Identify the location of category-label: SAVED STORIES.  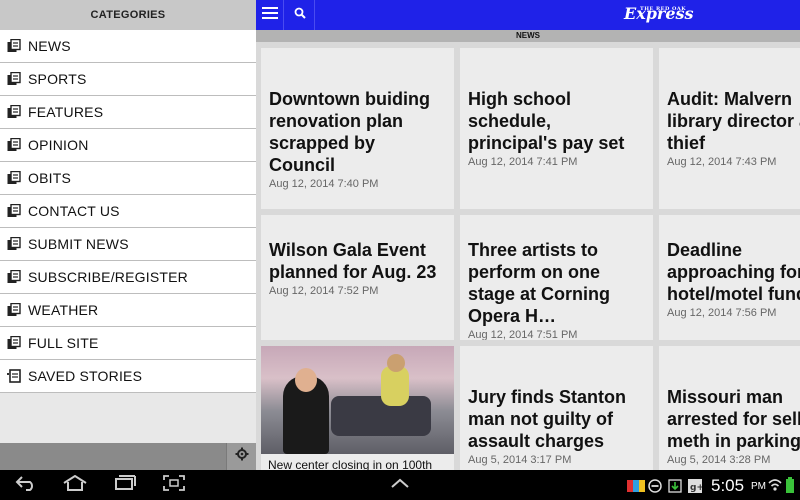
(85, 376).